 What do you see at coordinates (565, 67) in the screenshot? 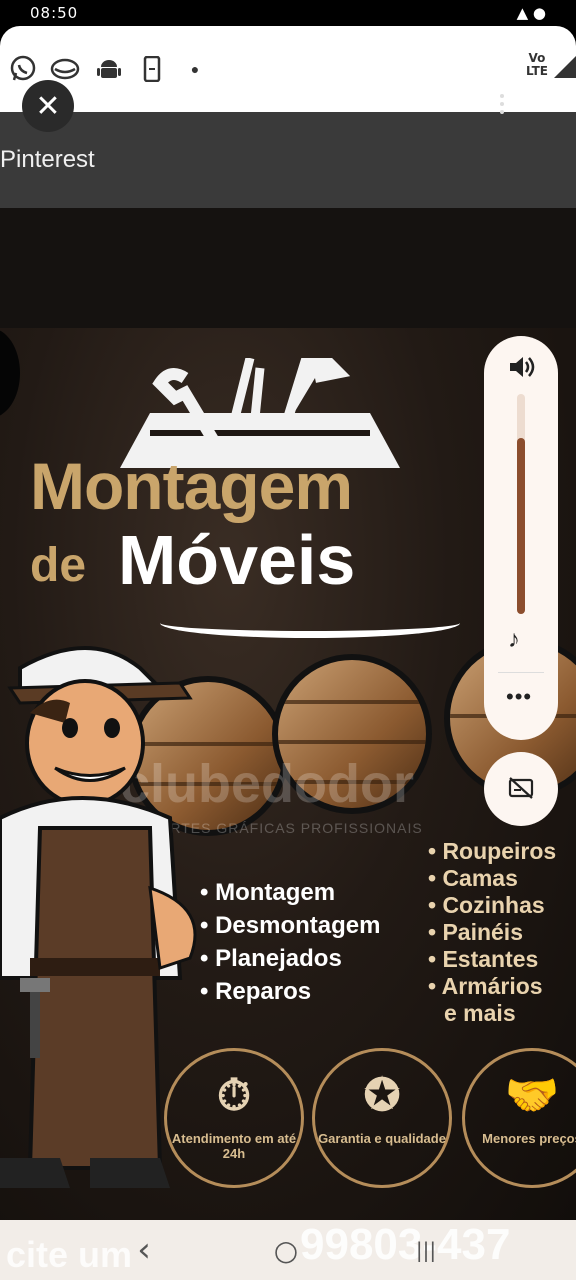
I see `signal-icon` at bounding box center [565, 67].